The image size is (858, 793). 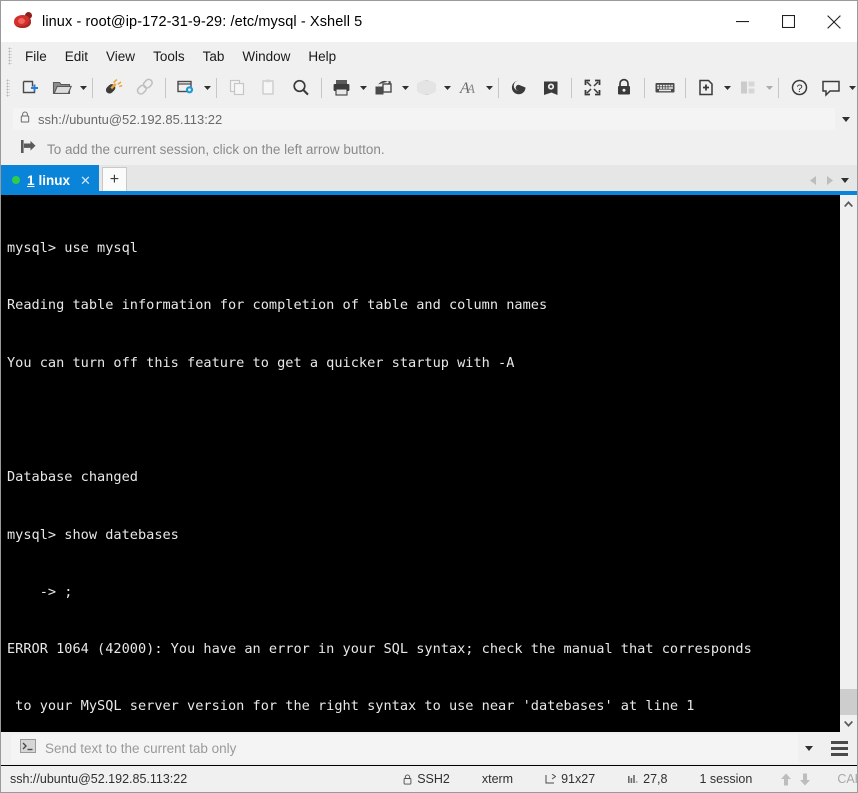 I want to click on status-size: 91x27, so click(x=570, y=779).